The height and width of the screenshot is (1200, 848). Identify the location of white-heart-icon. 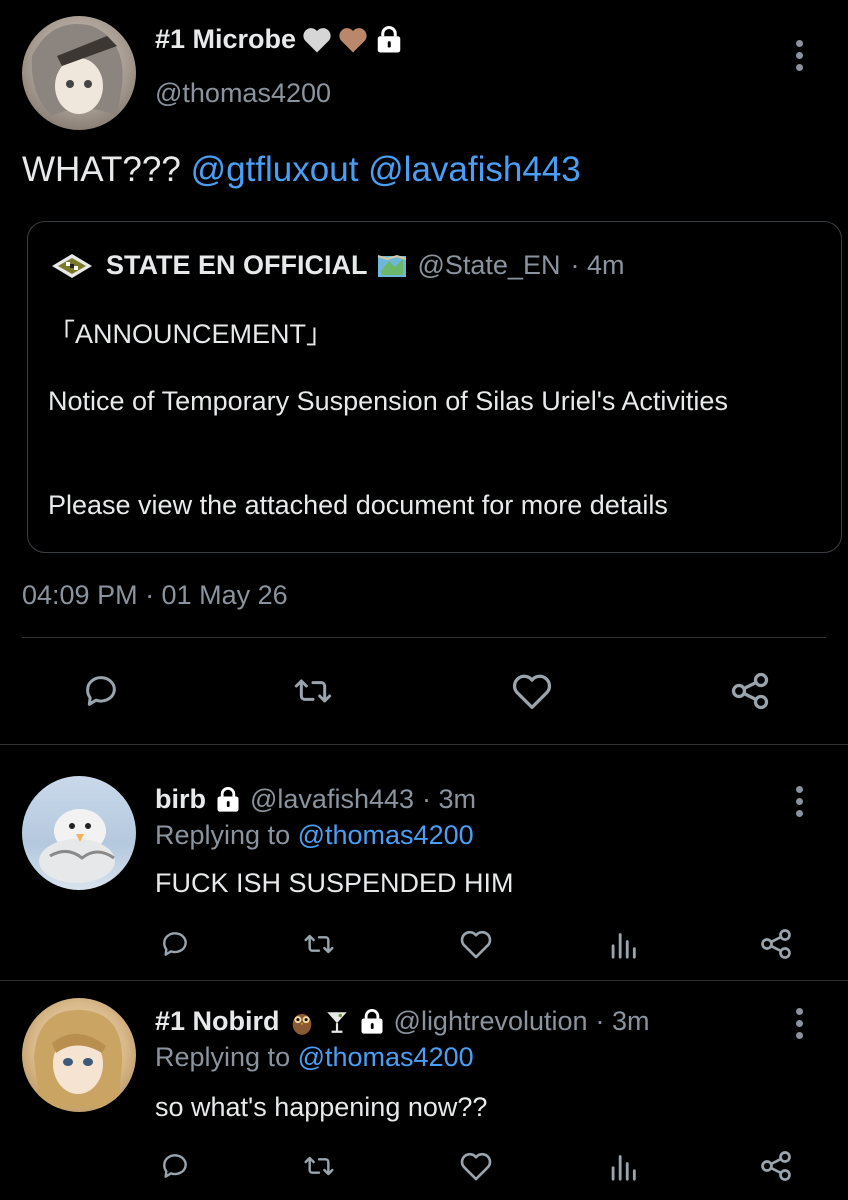
(317, 40).